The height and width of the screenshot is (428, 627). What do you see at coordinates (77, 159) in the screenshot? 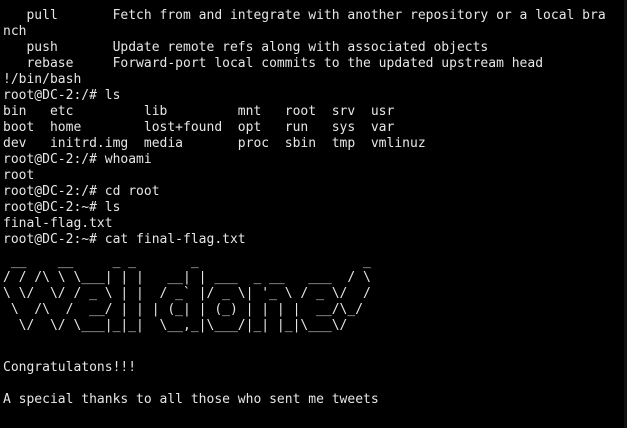
I see `terminal-prompt-whoami: root@DC-2:/# whoami` at bounding box center [77, 159].